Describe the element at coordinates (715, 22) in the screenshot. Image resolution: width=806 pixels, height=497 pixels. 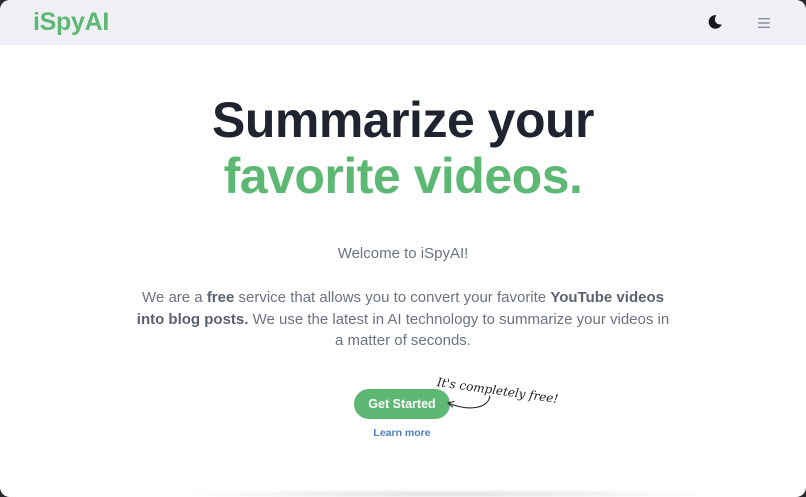
I see `moon-icon` at that location.